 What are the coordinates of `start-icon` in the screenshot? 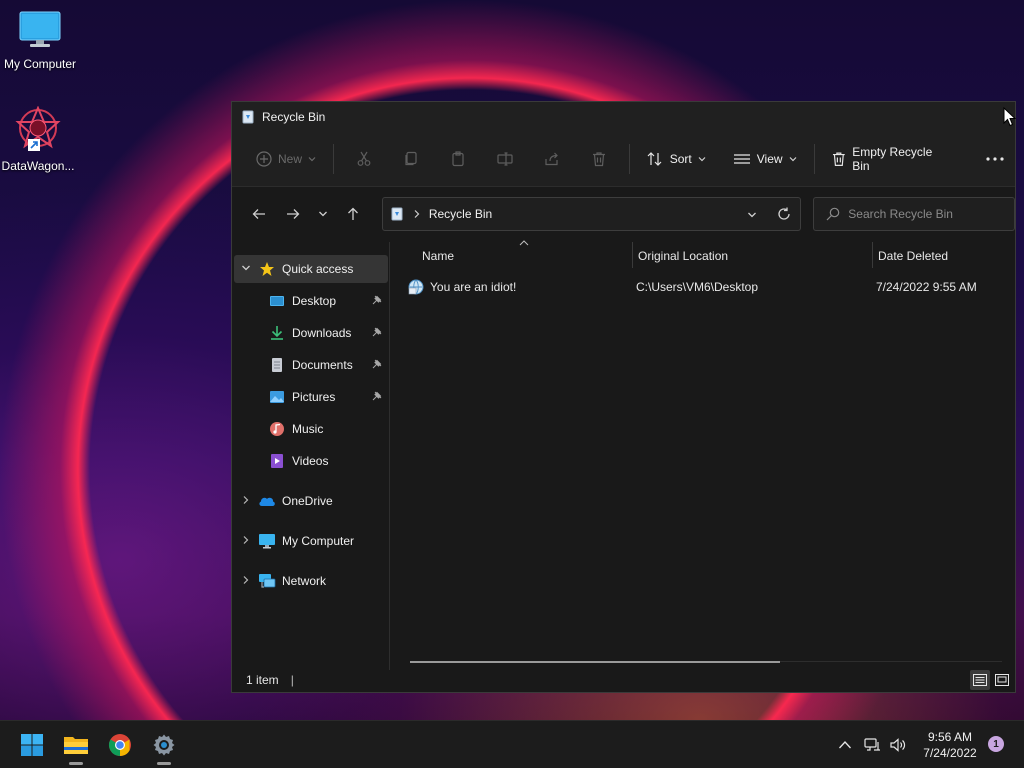 It's located at (32, 745).